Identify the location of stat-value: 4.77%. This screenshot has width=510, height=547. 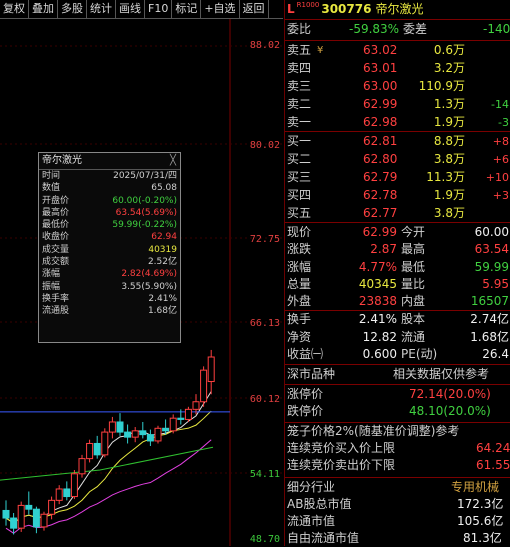
(377, 266).